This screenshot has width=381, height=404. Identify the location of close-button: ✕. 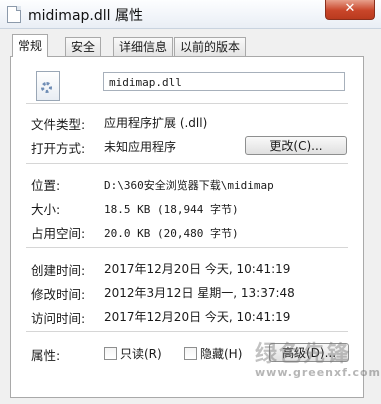
(350, 10).